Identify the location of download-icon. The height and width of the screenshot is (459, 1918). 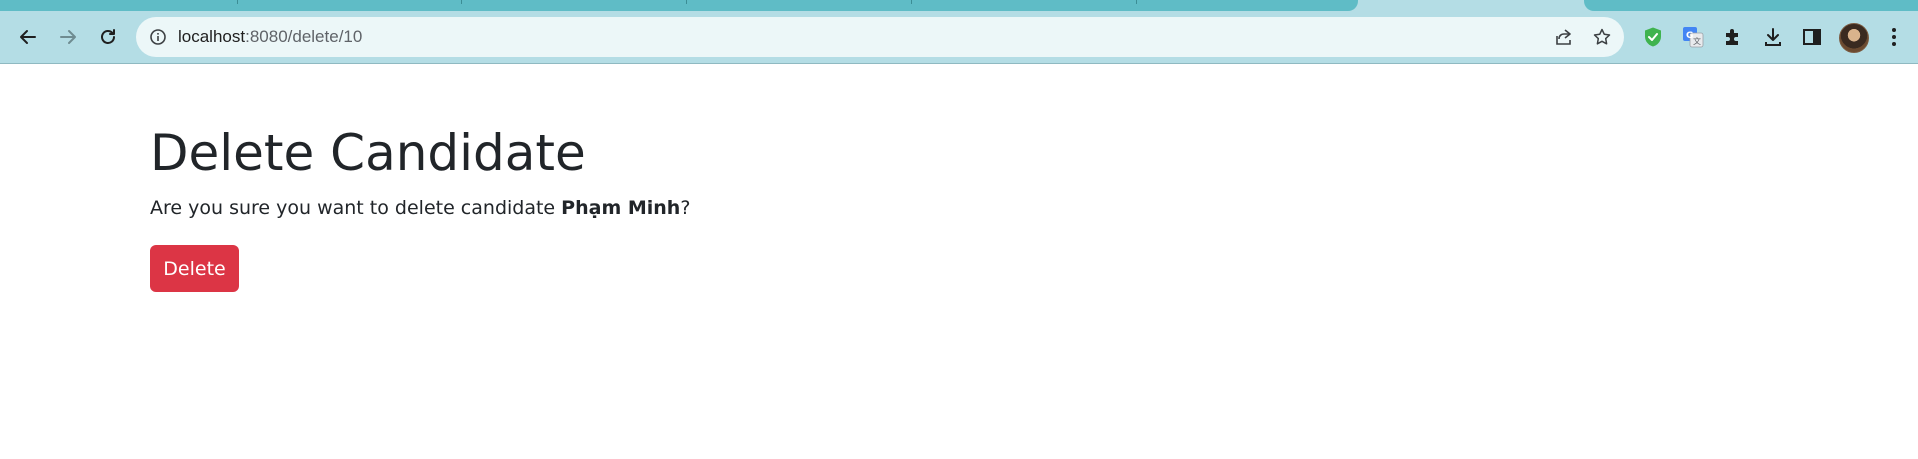
(1773, 37).